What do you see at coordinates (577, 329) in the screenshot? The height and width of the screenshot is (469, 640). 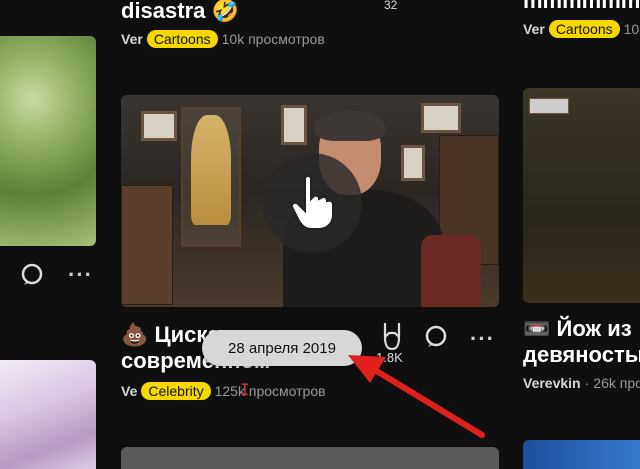 I see `video-title-right: 📼 Йож из` at bounding box center [577, 329].